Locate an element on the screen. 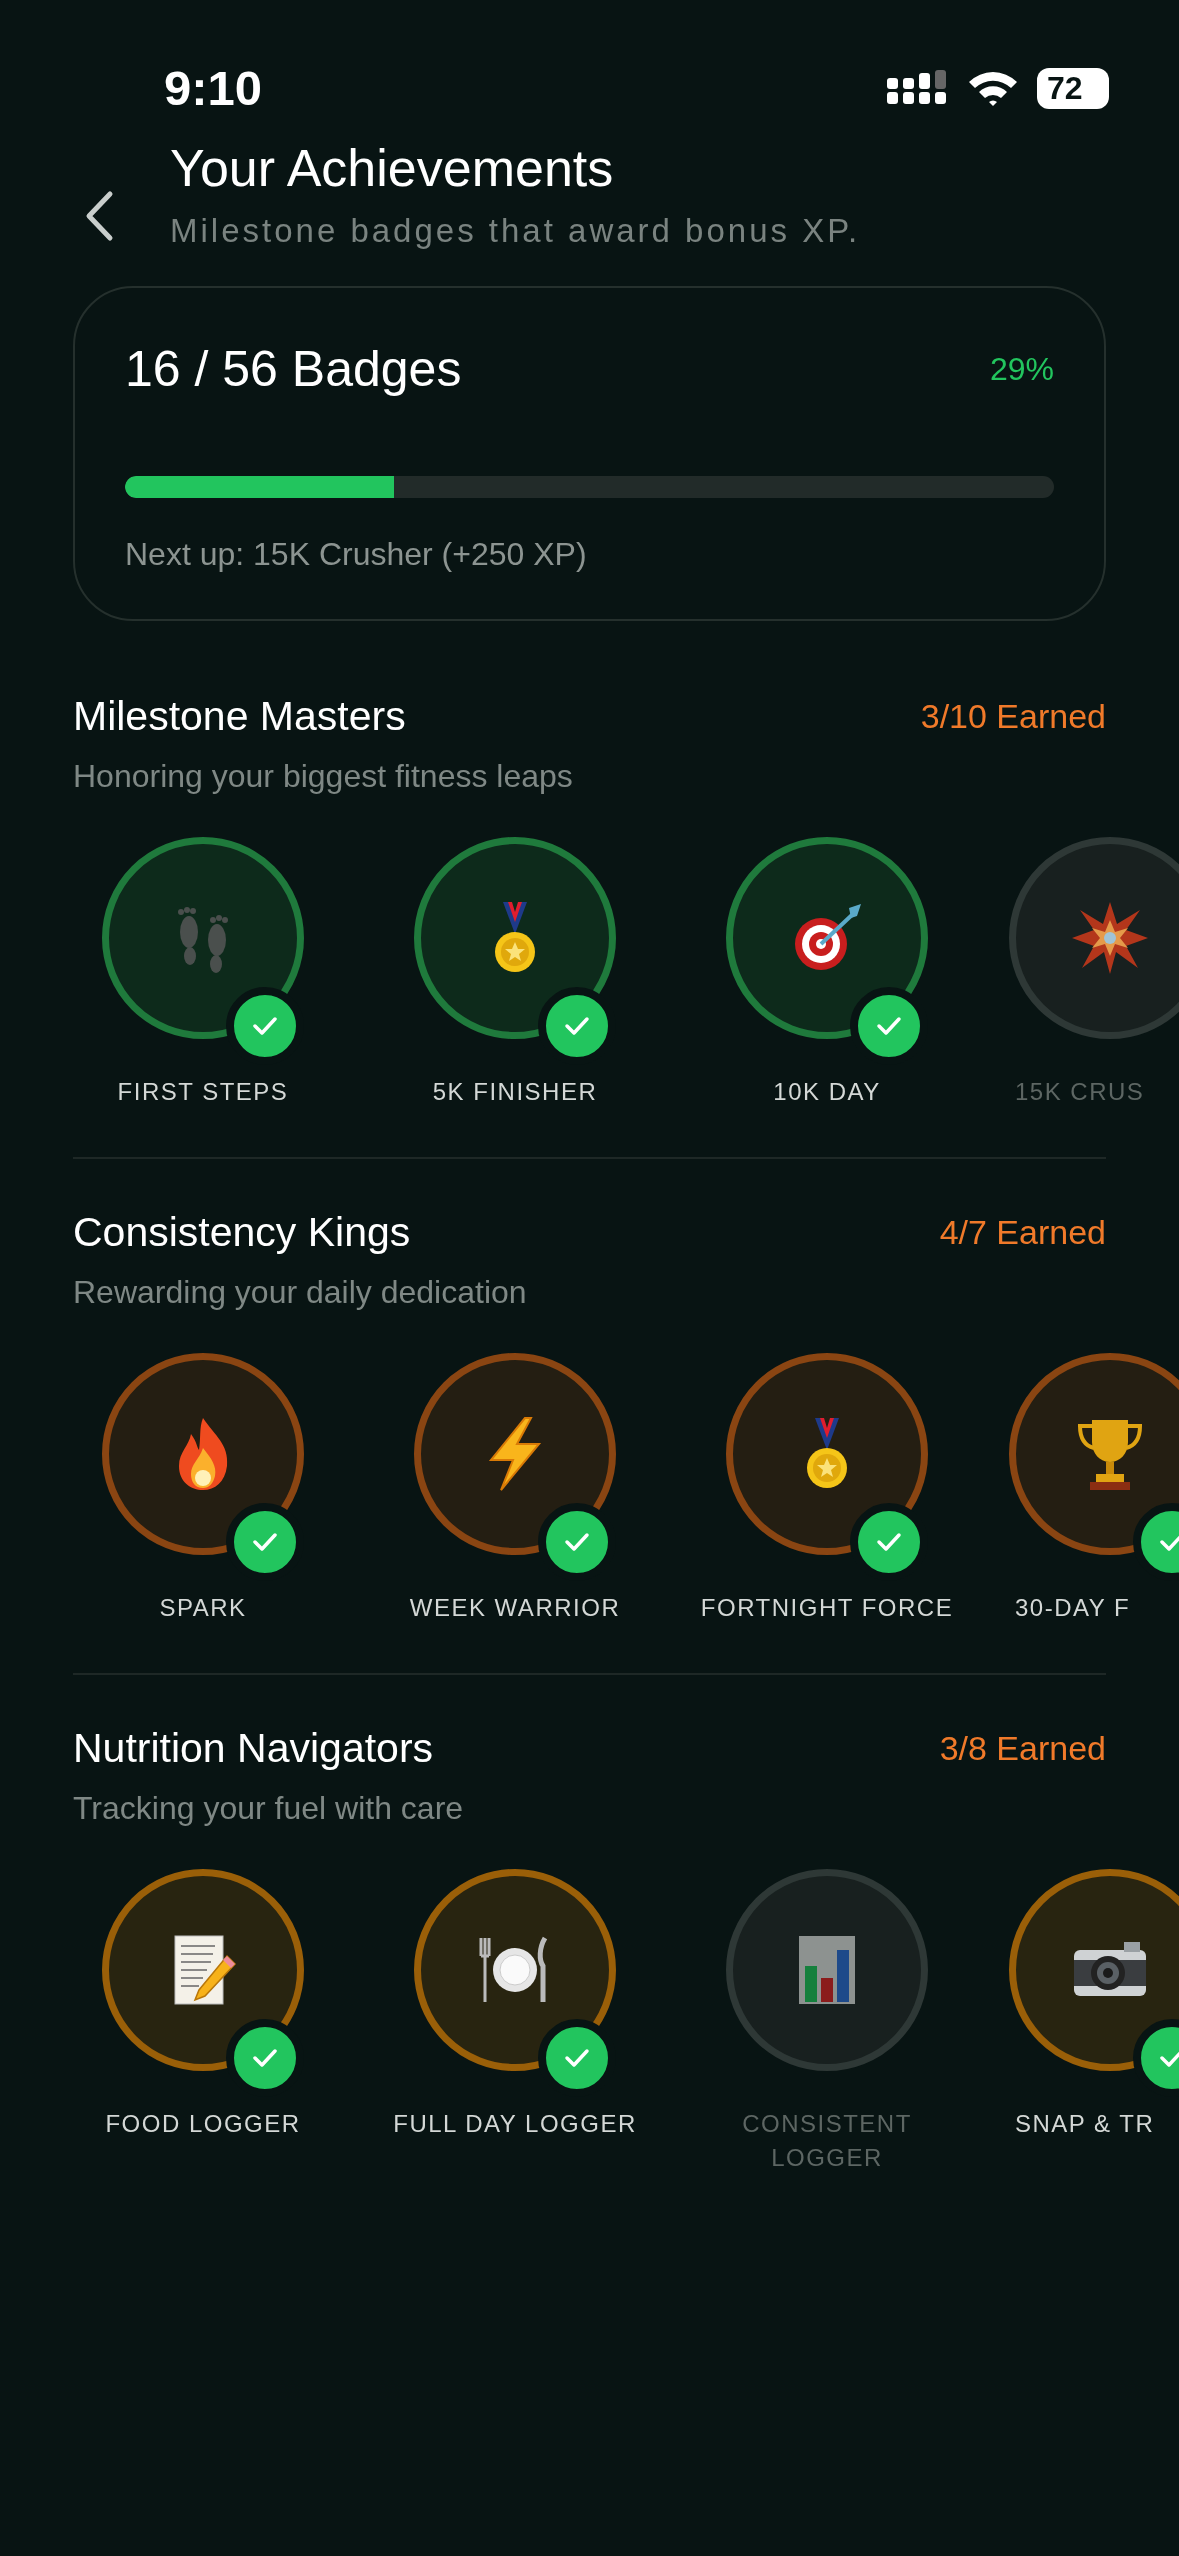 This screenshot has width=1179, height=2556. badge-label: CONSISTENT LOGGER is located at coordinates (827, 2141).